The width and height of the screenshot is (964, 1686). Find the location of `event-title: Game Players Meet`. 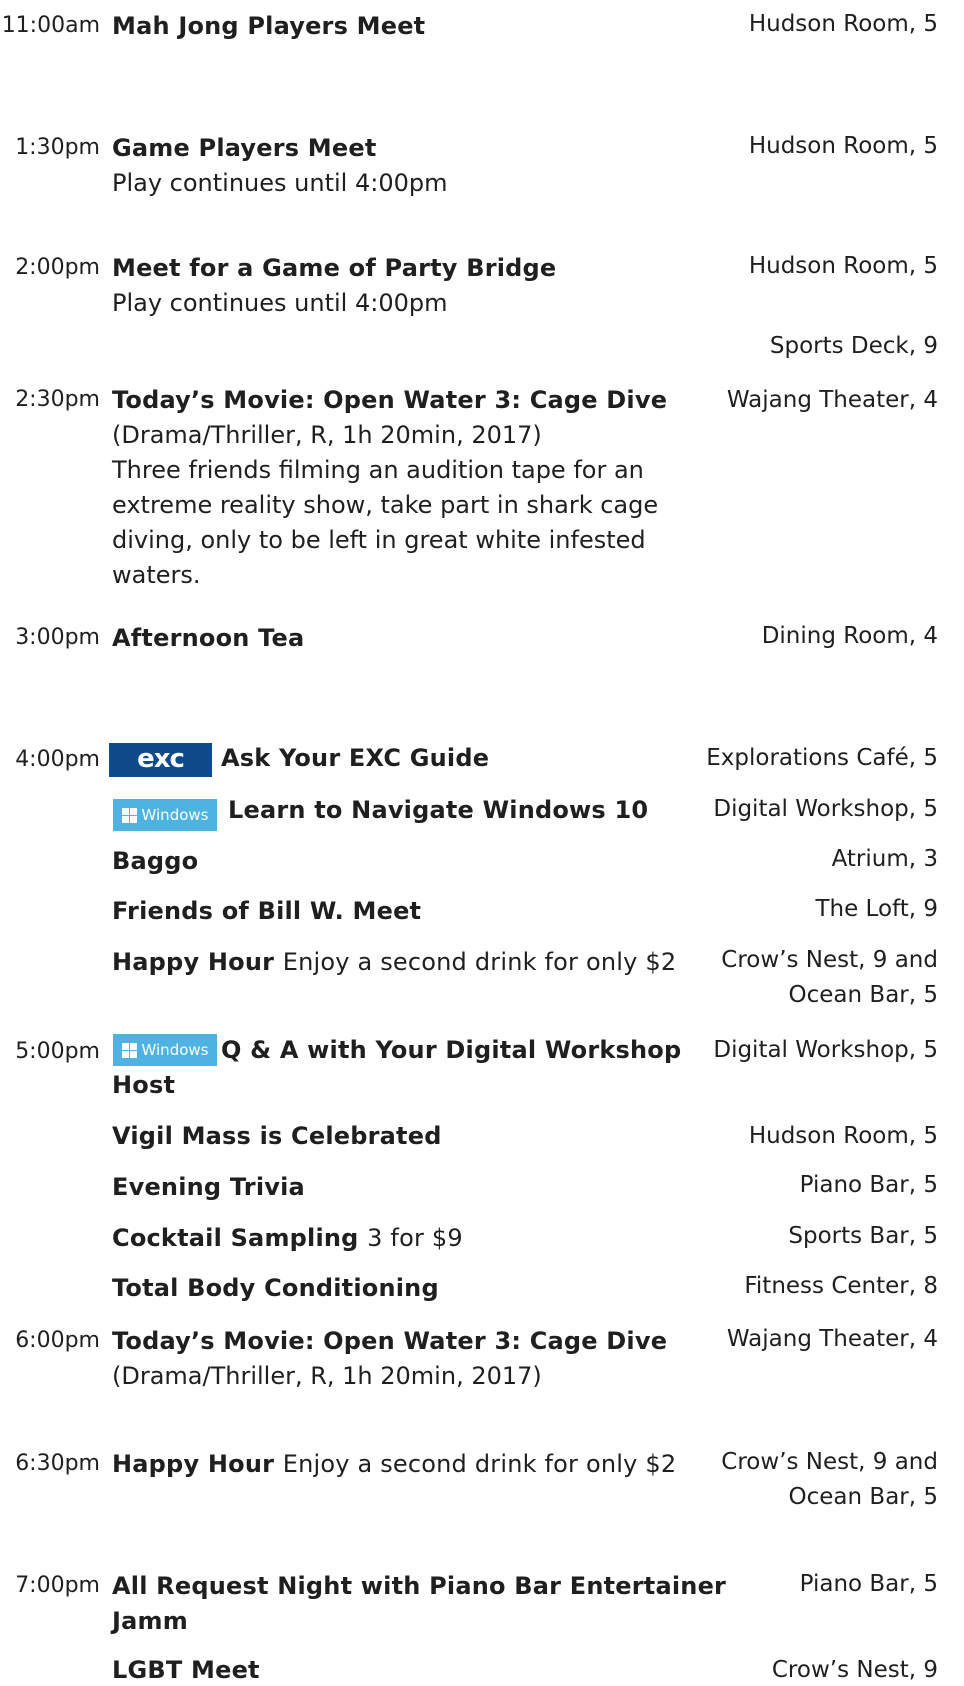

event-title: Game Players Meet is located at coordinates (244, 148).